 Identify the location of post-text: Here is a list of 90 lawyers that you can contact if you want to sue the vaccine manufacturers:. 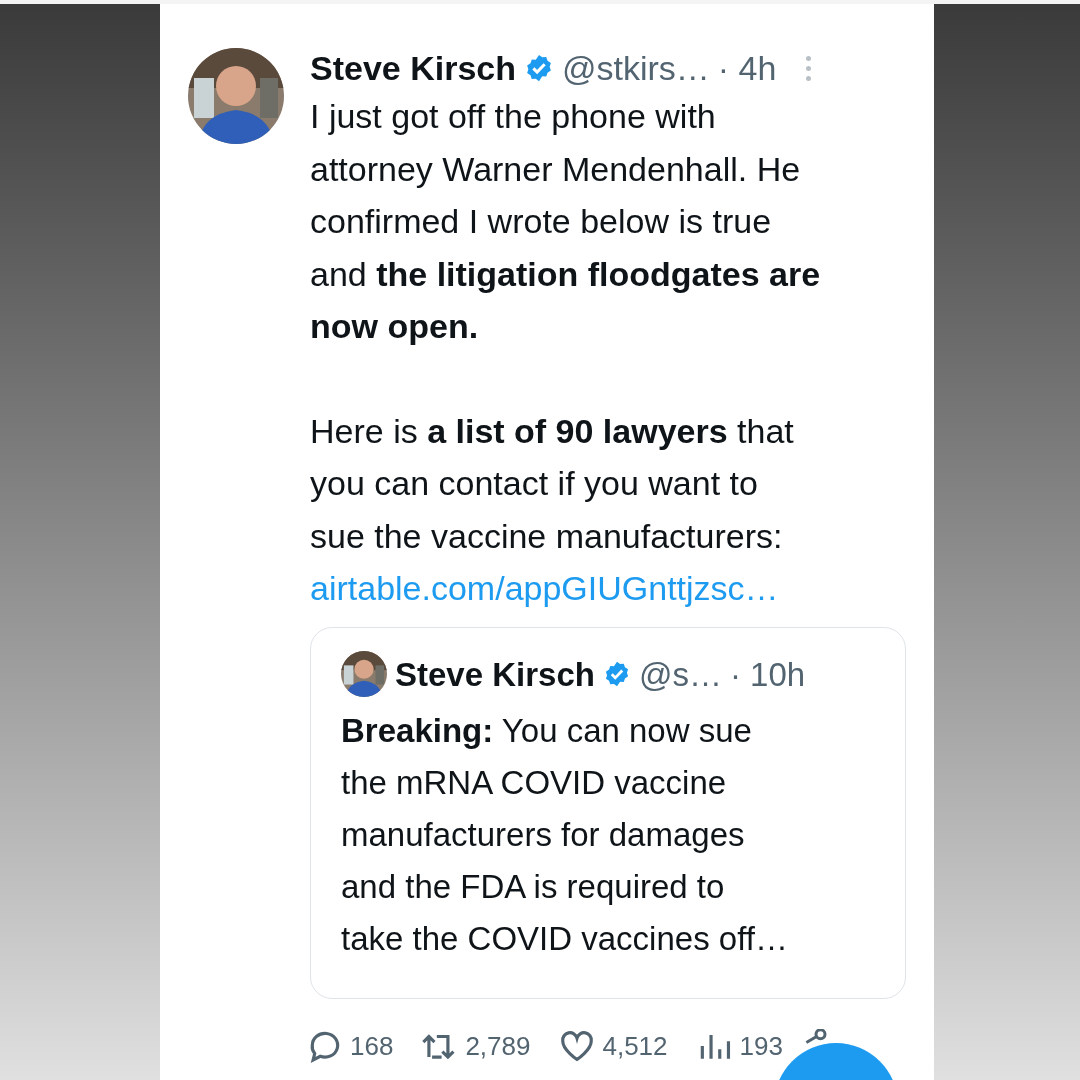
(552, 483).